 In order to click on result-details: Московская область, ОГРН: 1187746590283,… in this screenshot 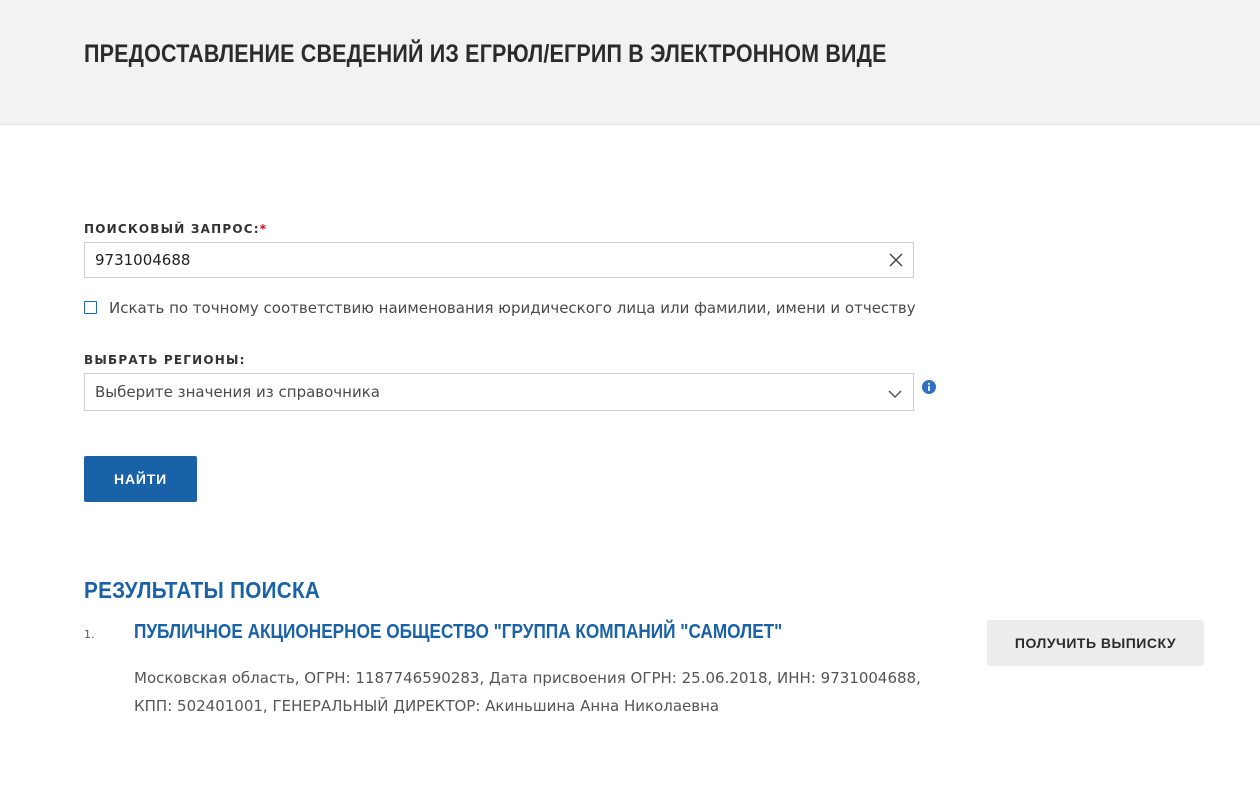, I will do `click(527, 692)`.